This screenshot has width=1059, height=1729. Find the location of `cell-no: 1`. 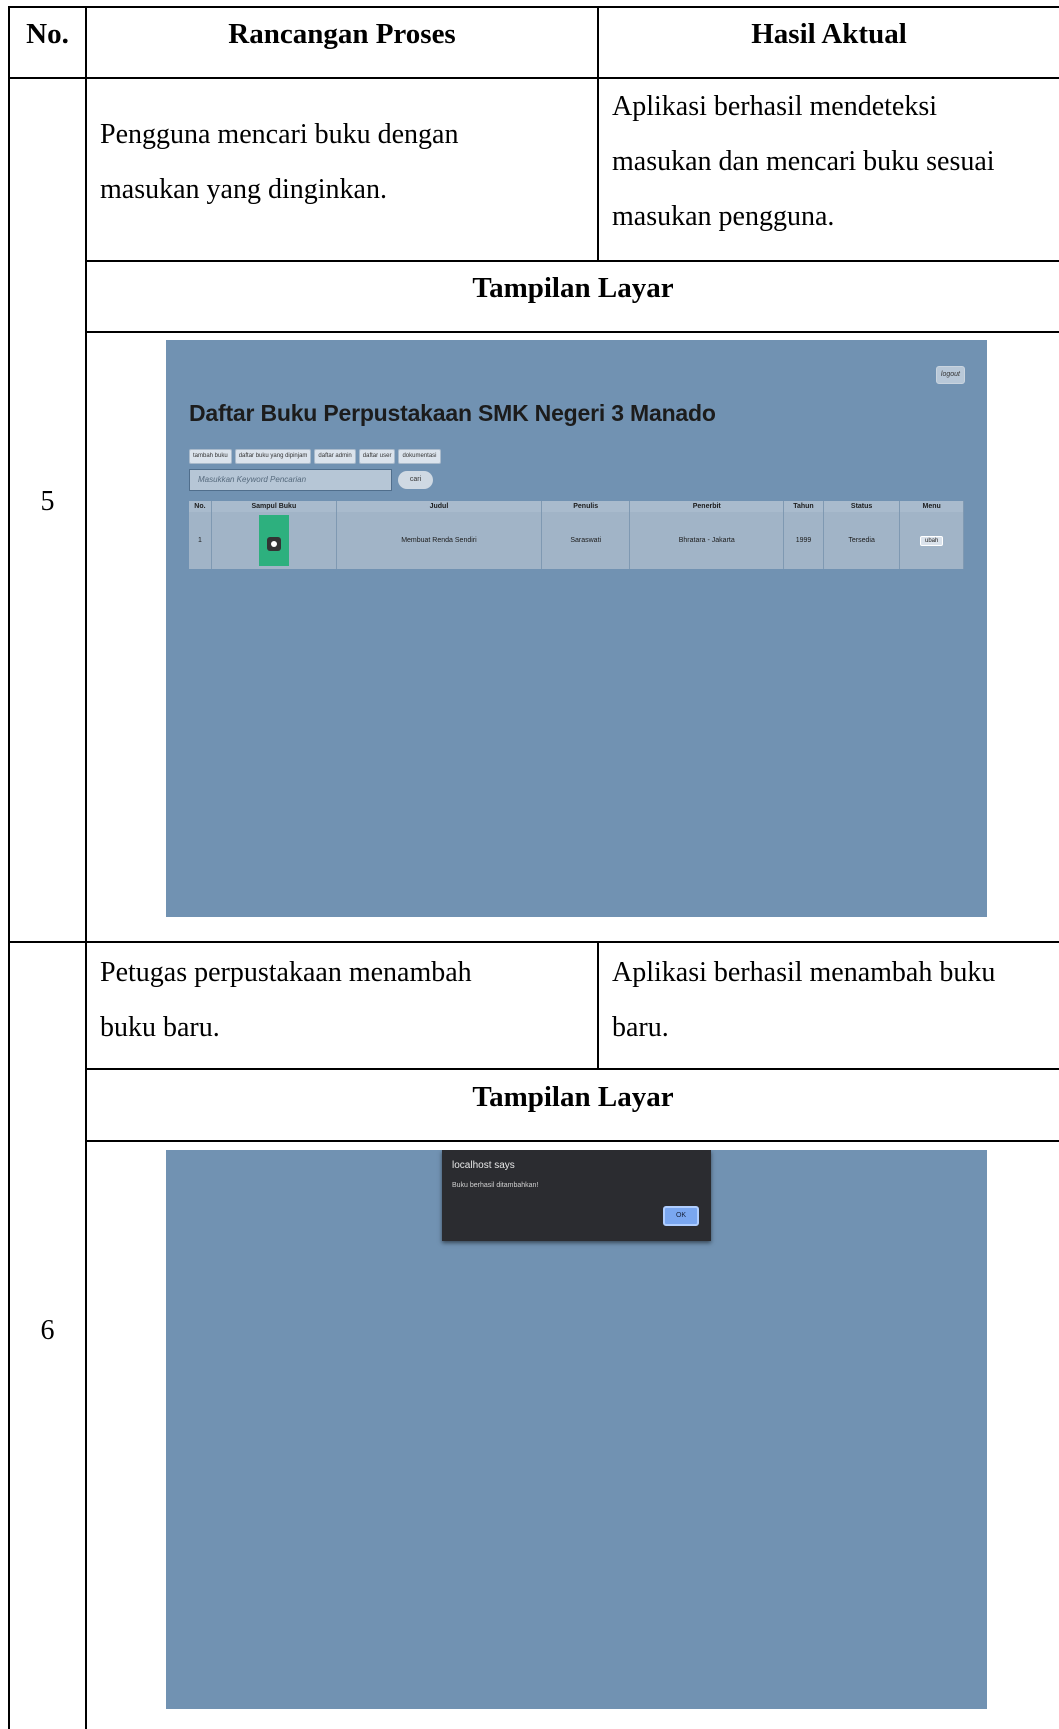

cell-no: 1 is located at coordinates (200, 540).